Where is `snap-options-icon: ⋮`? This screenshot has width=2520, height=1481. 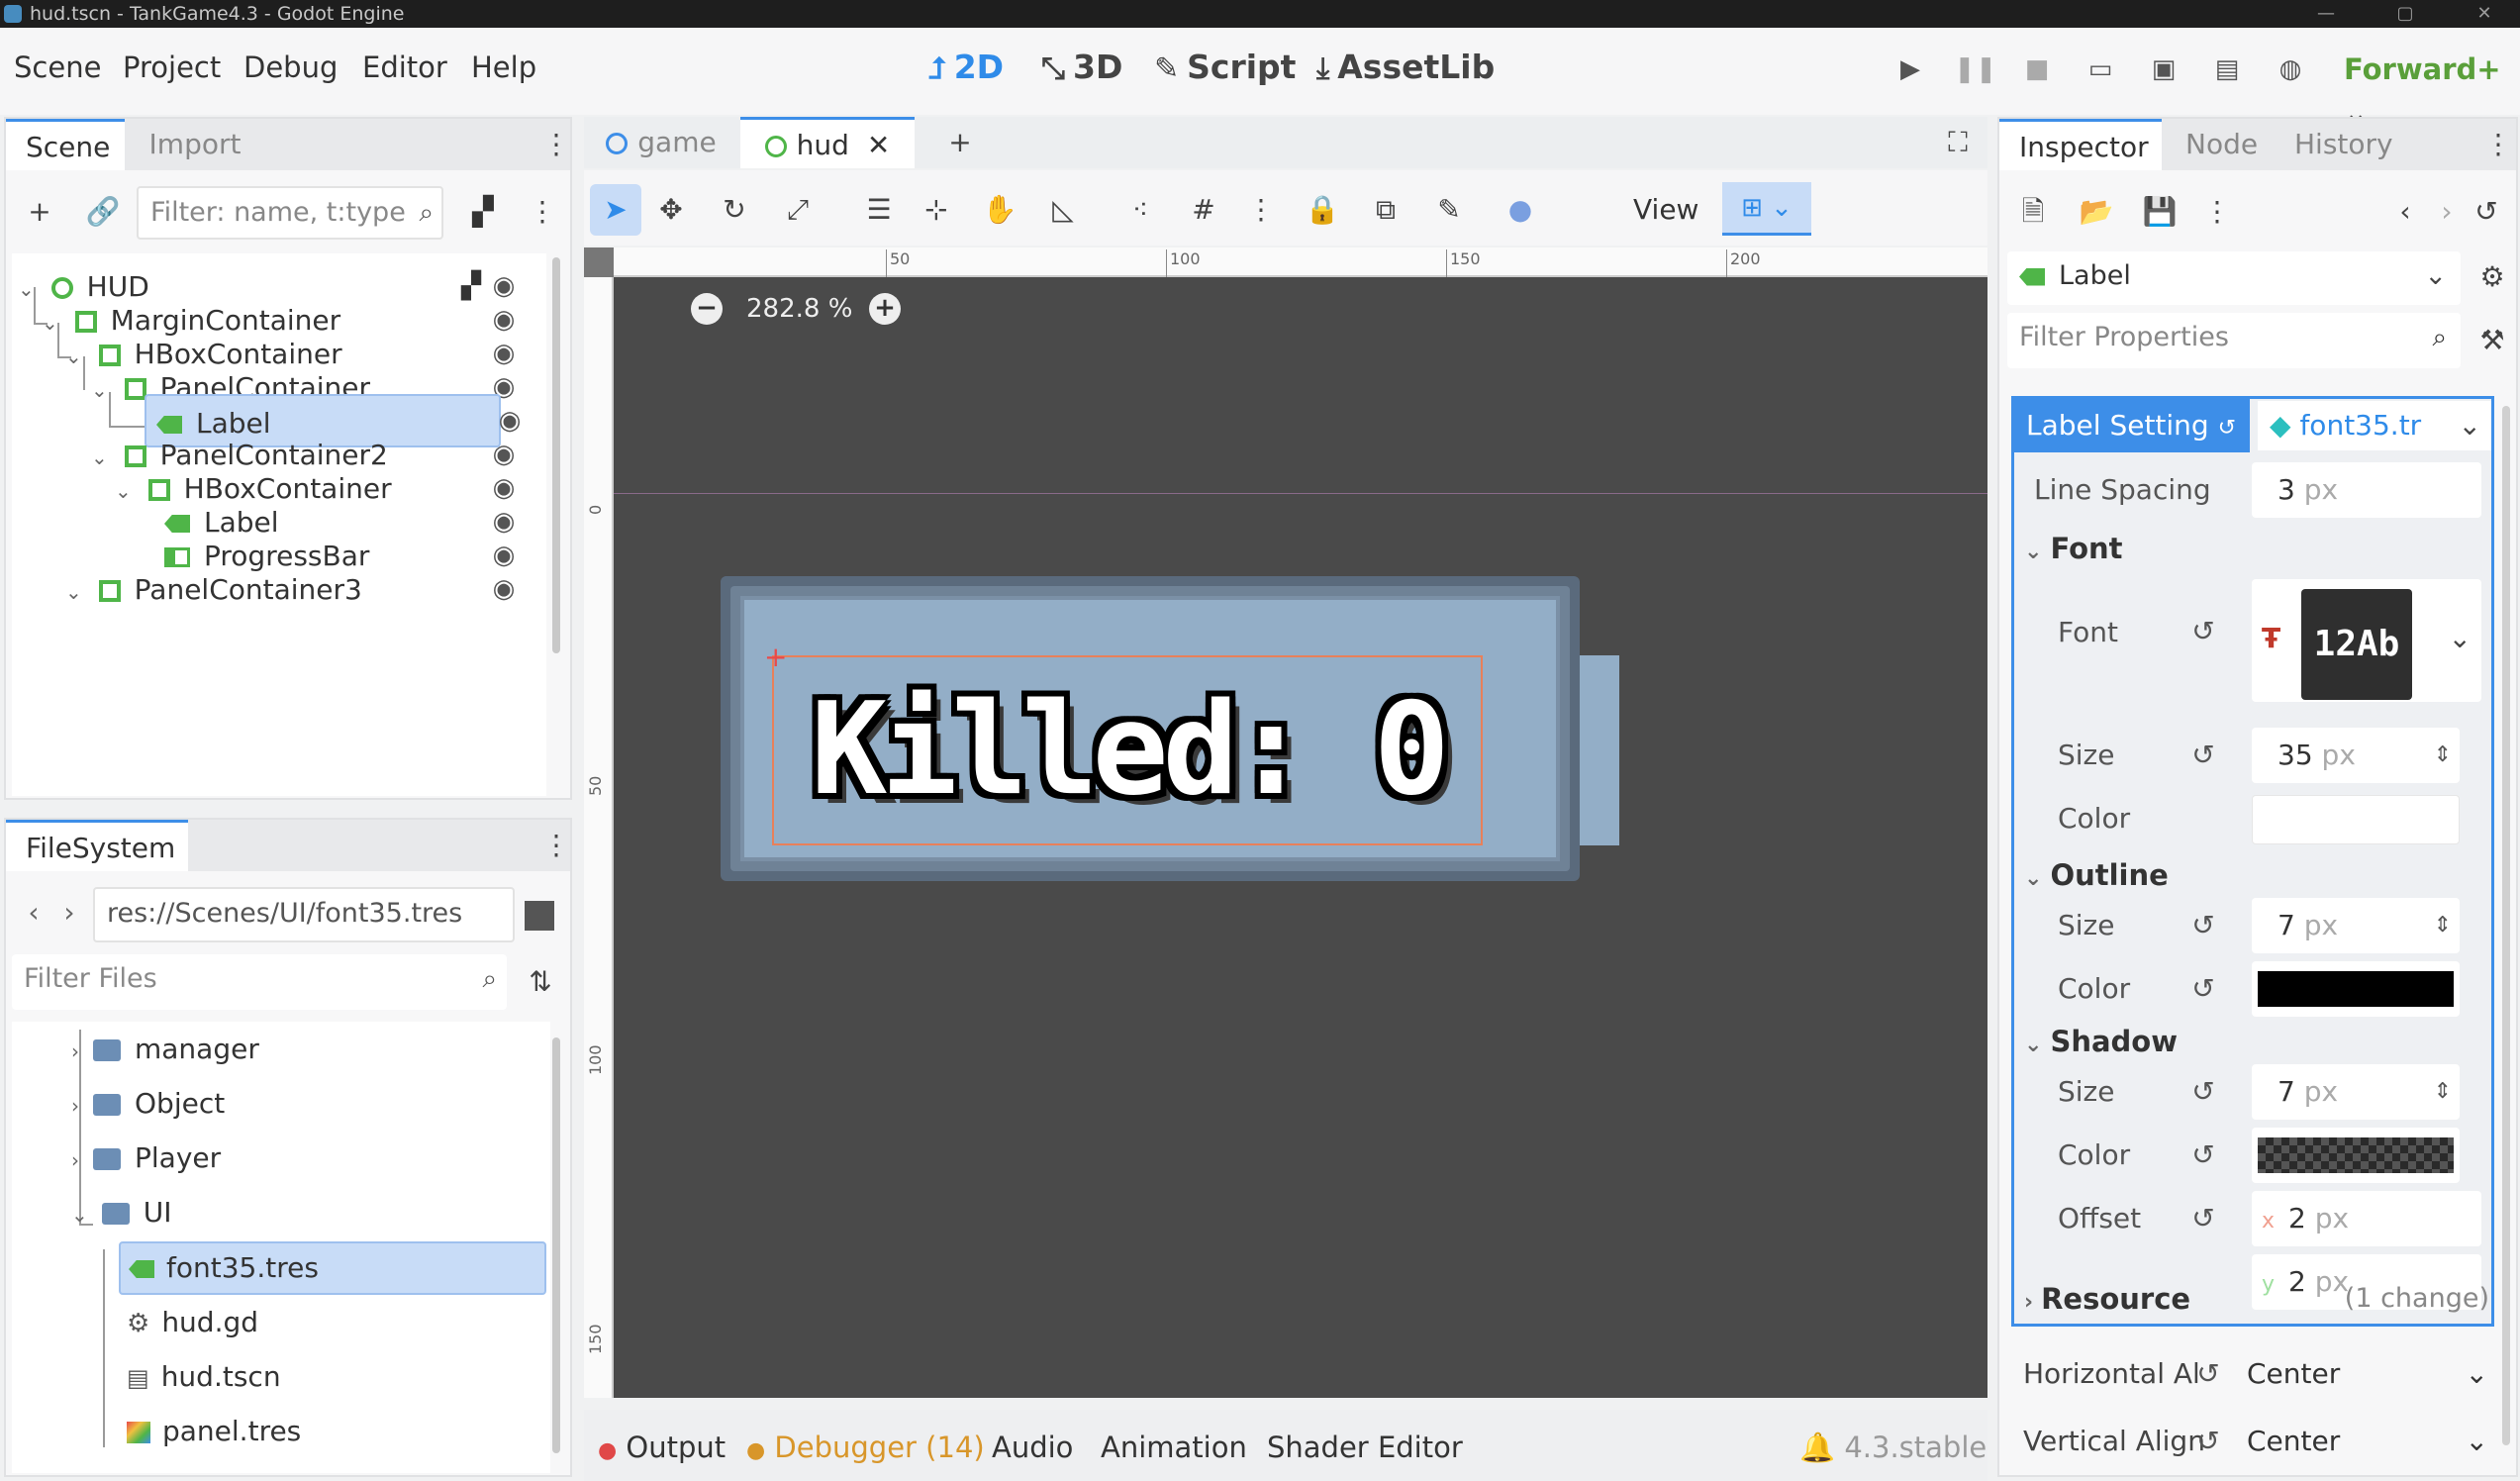
snap-options-icon: ⋮ is located at coordinates (1261, 210).